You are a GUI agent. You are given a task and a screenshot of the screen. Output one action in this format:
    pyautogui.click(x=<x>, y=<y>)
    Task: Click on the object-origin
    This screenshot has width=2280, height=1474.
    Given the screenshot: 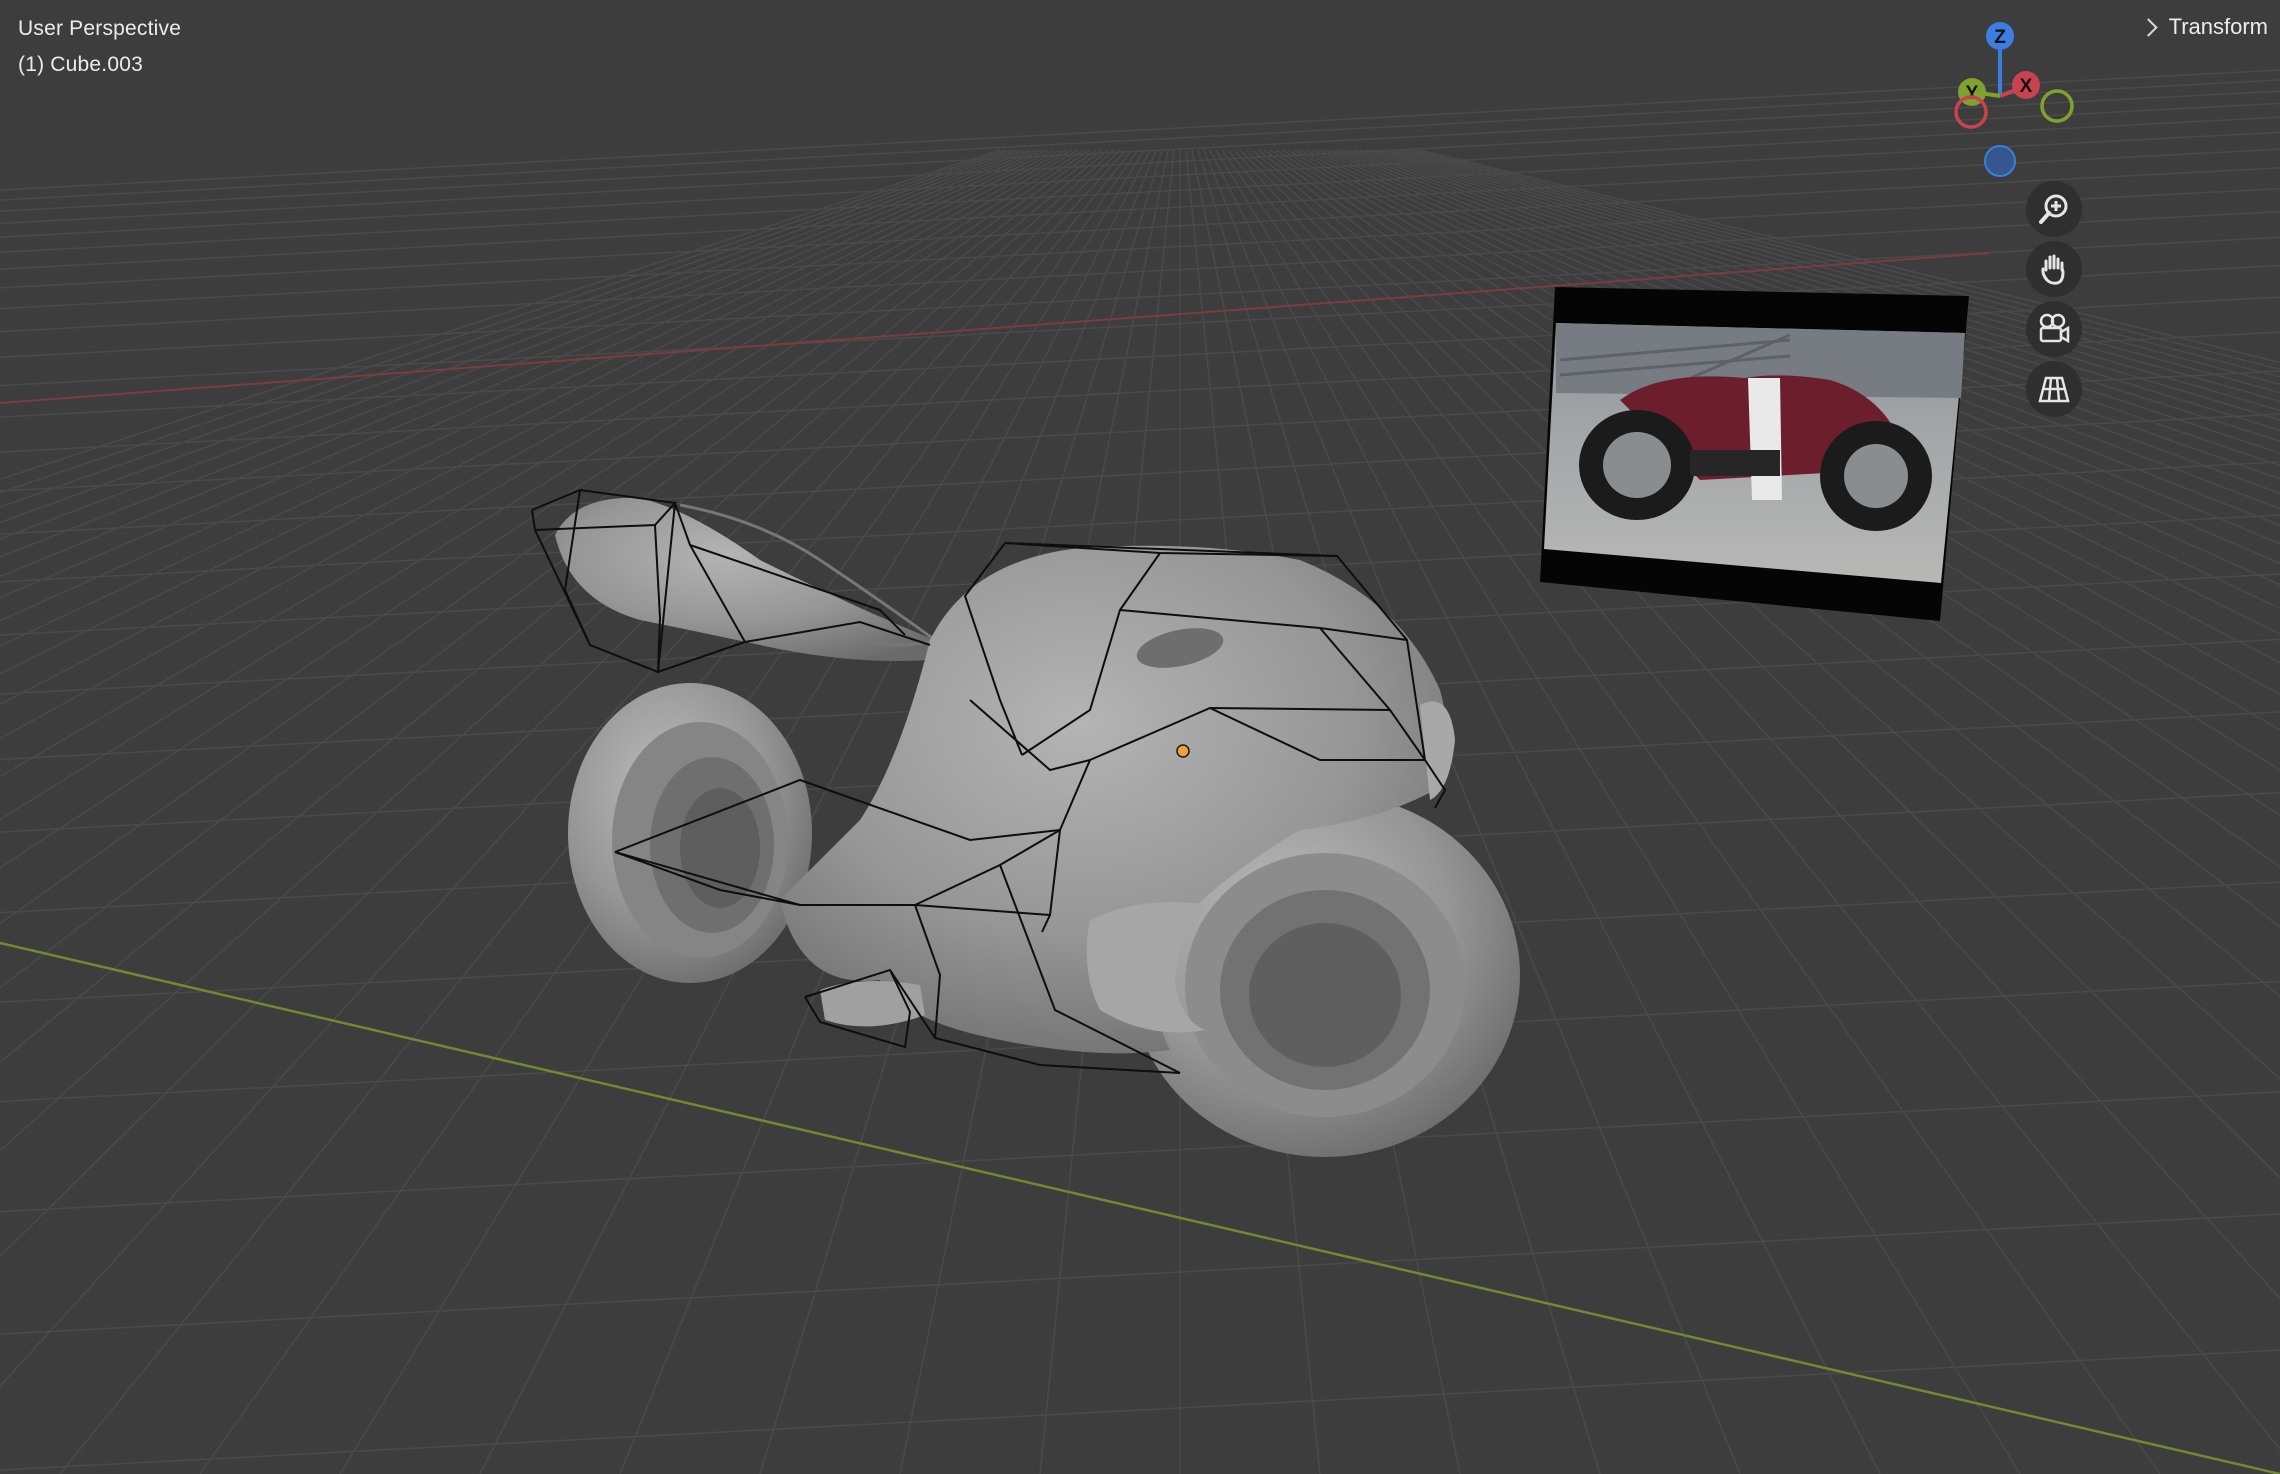 What is the action you would take?
    pyautogui.click(x=1183, y=751)
    